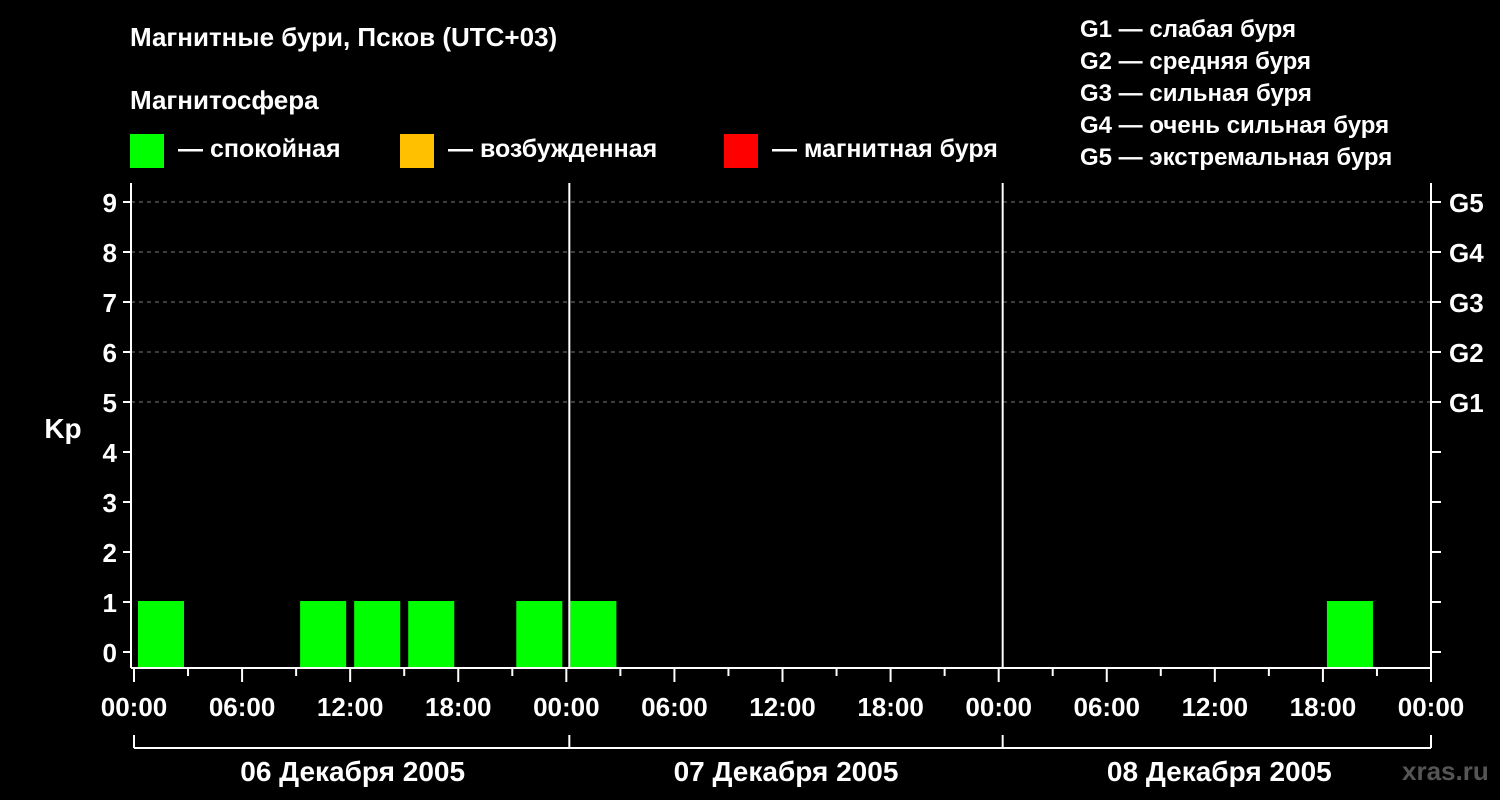 Image resolution: width=1500 pixels, height=800 pixels. What do you see at coordinates (110, 653) in the screenshot?
I see `y-tick-label: 0` at bounding box center [110, 653].